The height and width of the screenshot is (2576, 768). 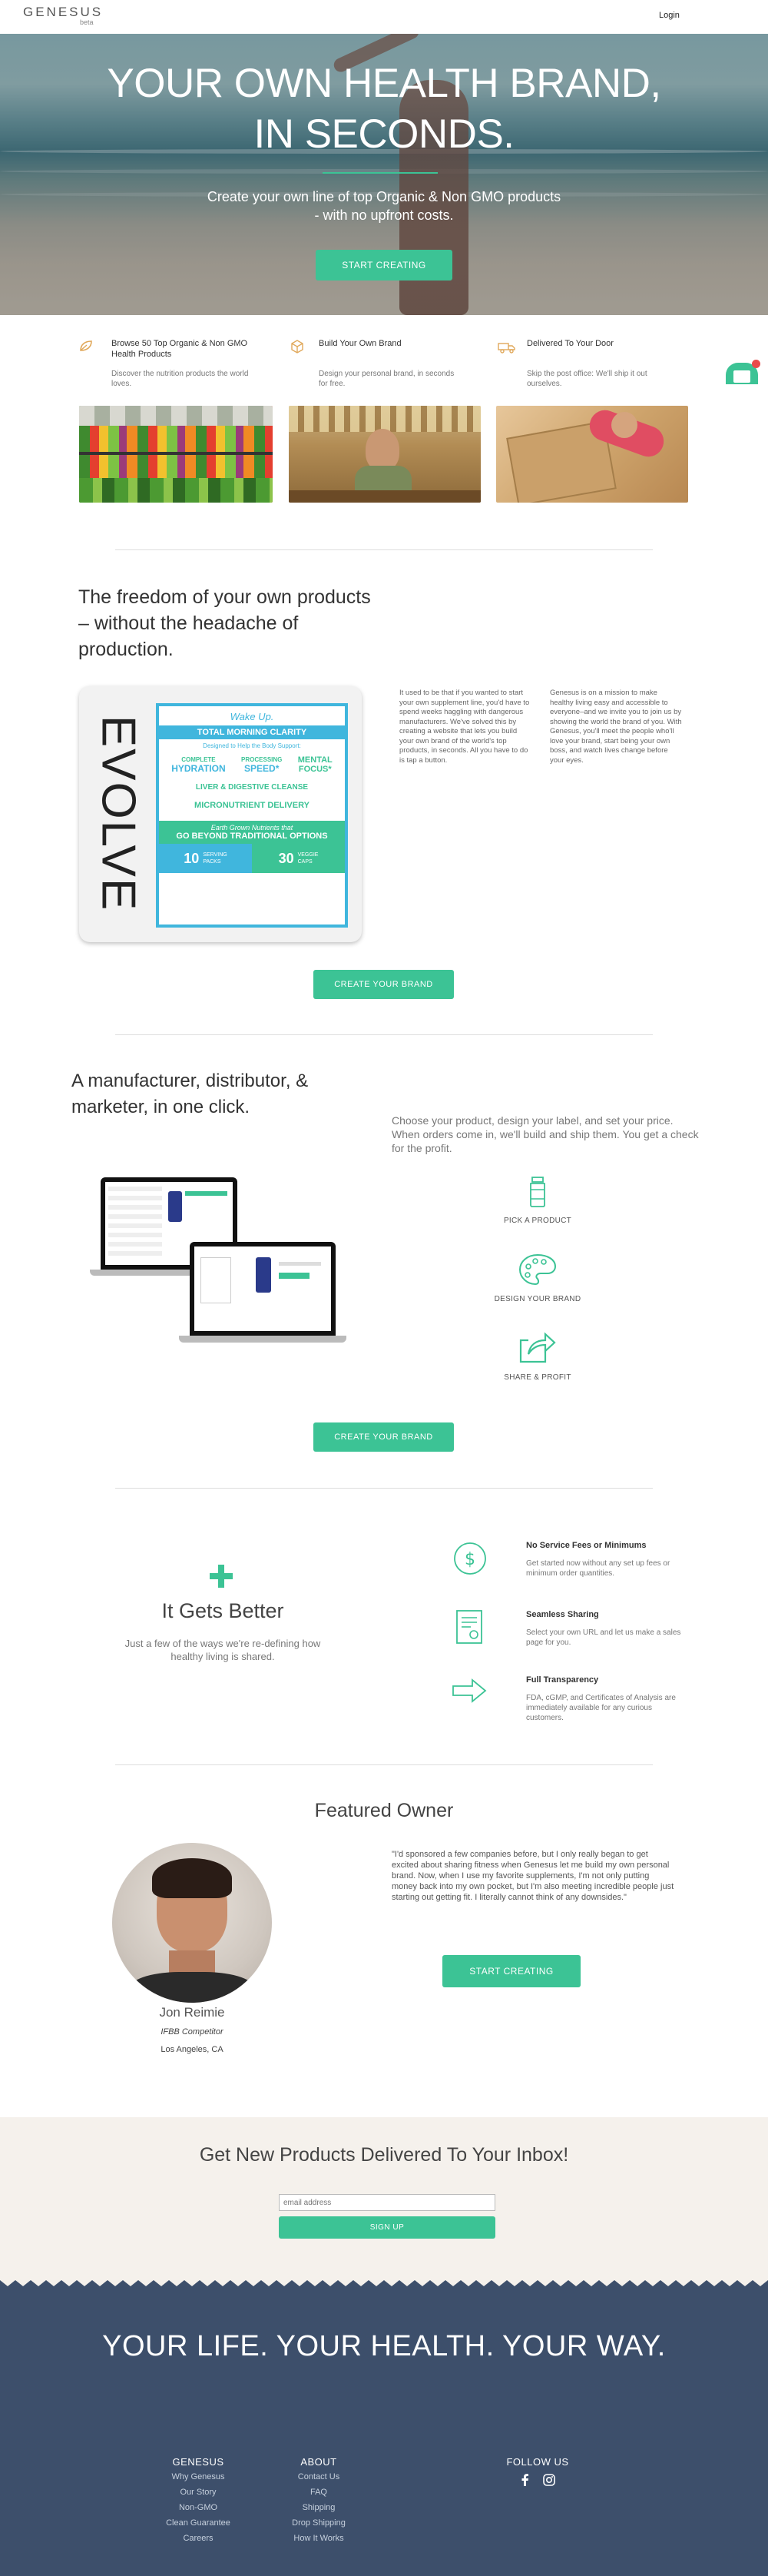 I want to click on palette-icon, so click(x=537, y=1271).